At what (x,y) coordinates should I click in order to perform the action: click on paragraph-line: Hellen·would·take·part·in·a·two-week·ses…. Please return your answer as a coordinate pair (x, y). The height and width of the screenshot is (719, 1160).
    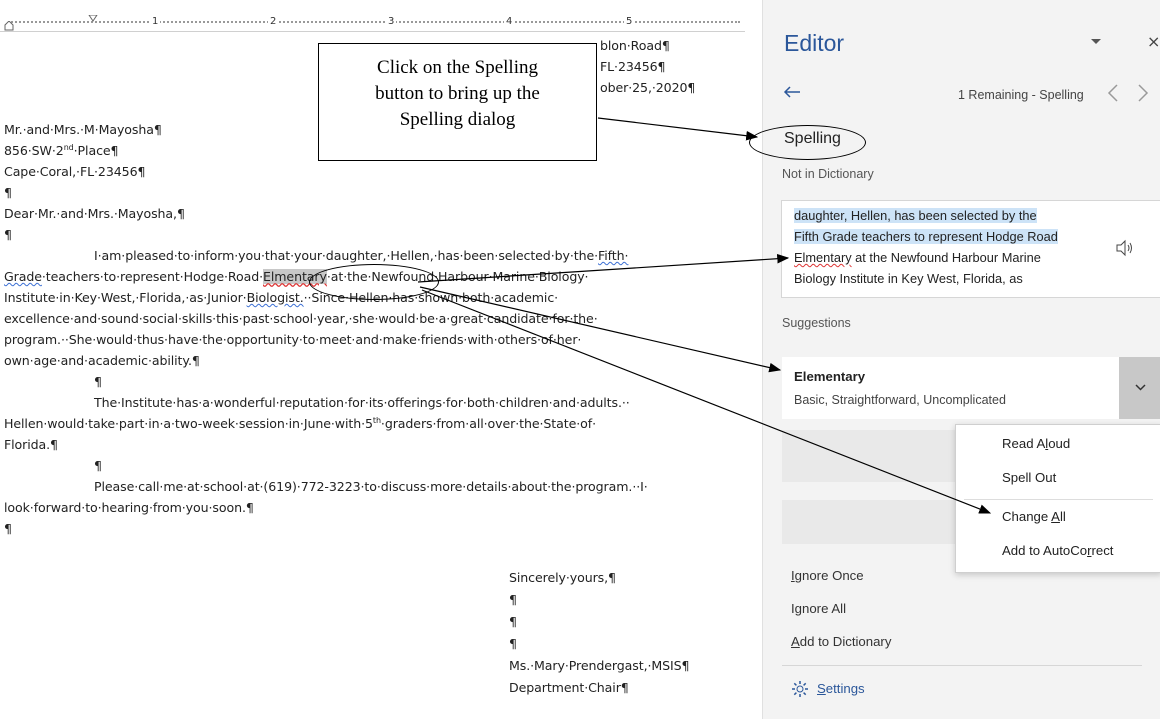
    Looking at the image, I should click on (300, 424).